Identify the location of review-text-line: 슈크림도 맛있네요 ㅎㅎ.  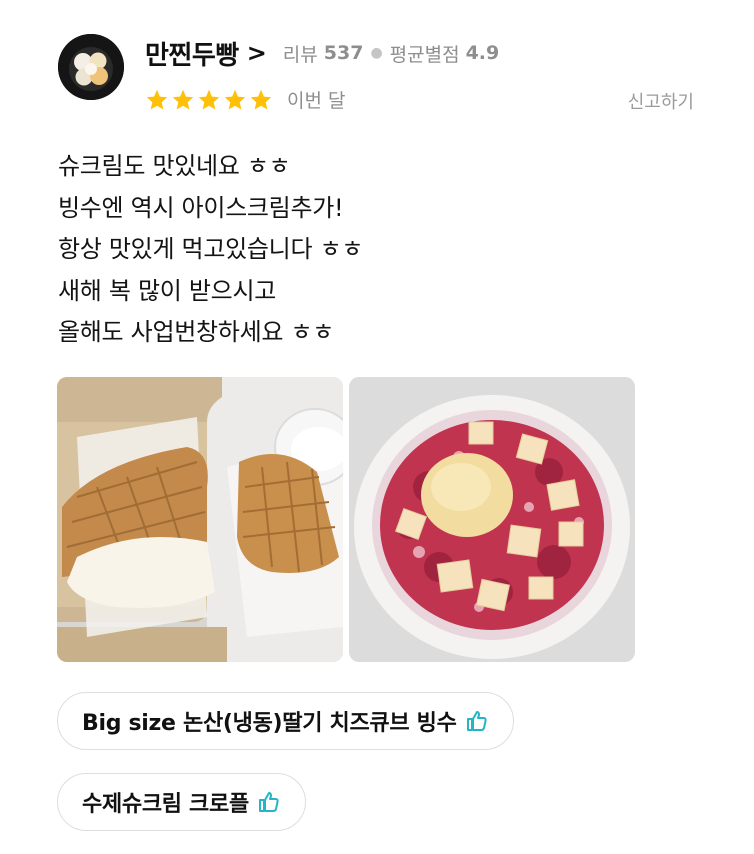
(174, 166).